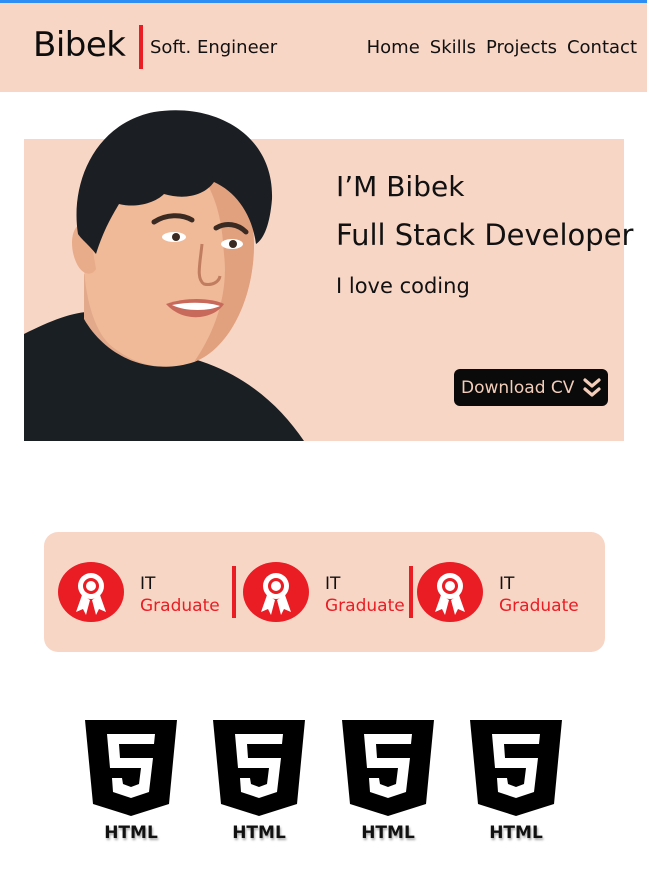 The width and height of the screenshot is (647, 872). What do you see at coordinates (453, 47) in the screenshot?
I see `nav-skills: Skills` at bounding box center [453, 47].